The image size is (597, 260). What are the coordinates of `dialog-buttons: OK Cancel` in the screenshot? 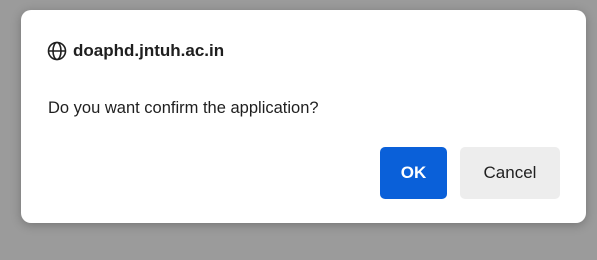 It's located at (470, 173).